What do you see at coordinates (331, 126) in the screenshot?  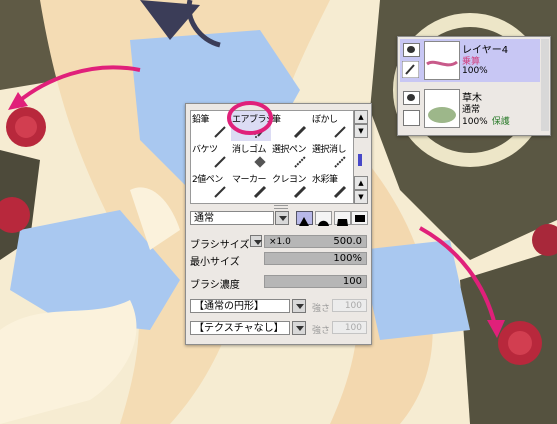 I see `tool-blur: ぼかし` at bounding box center [331, 126].